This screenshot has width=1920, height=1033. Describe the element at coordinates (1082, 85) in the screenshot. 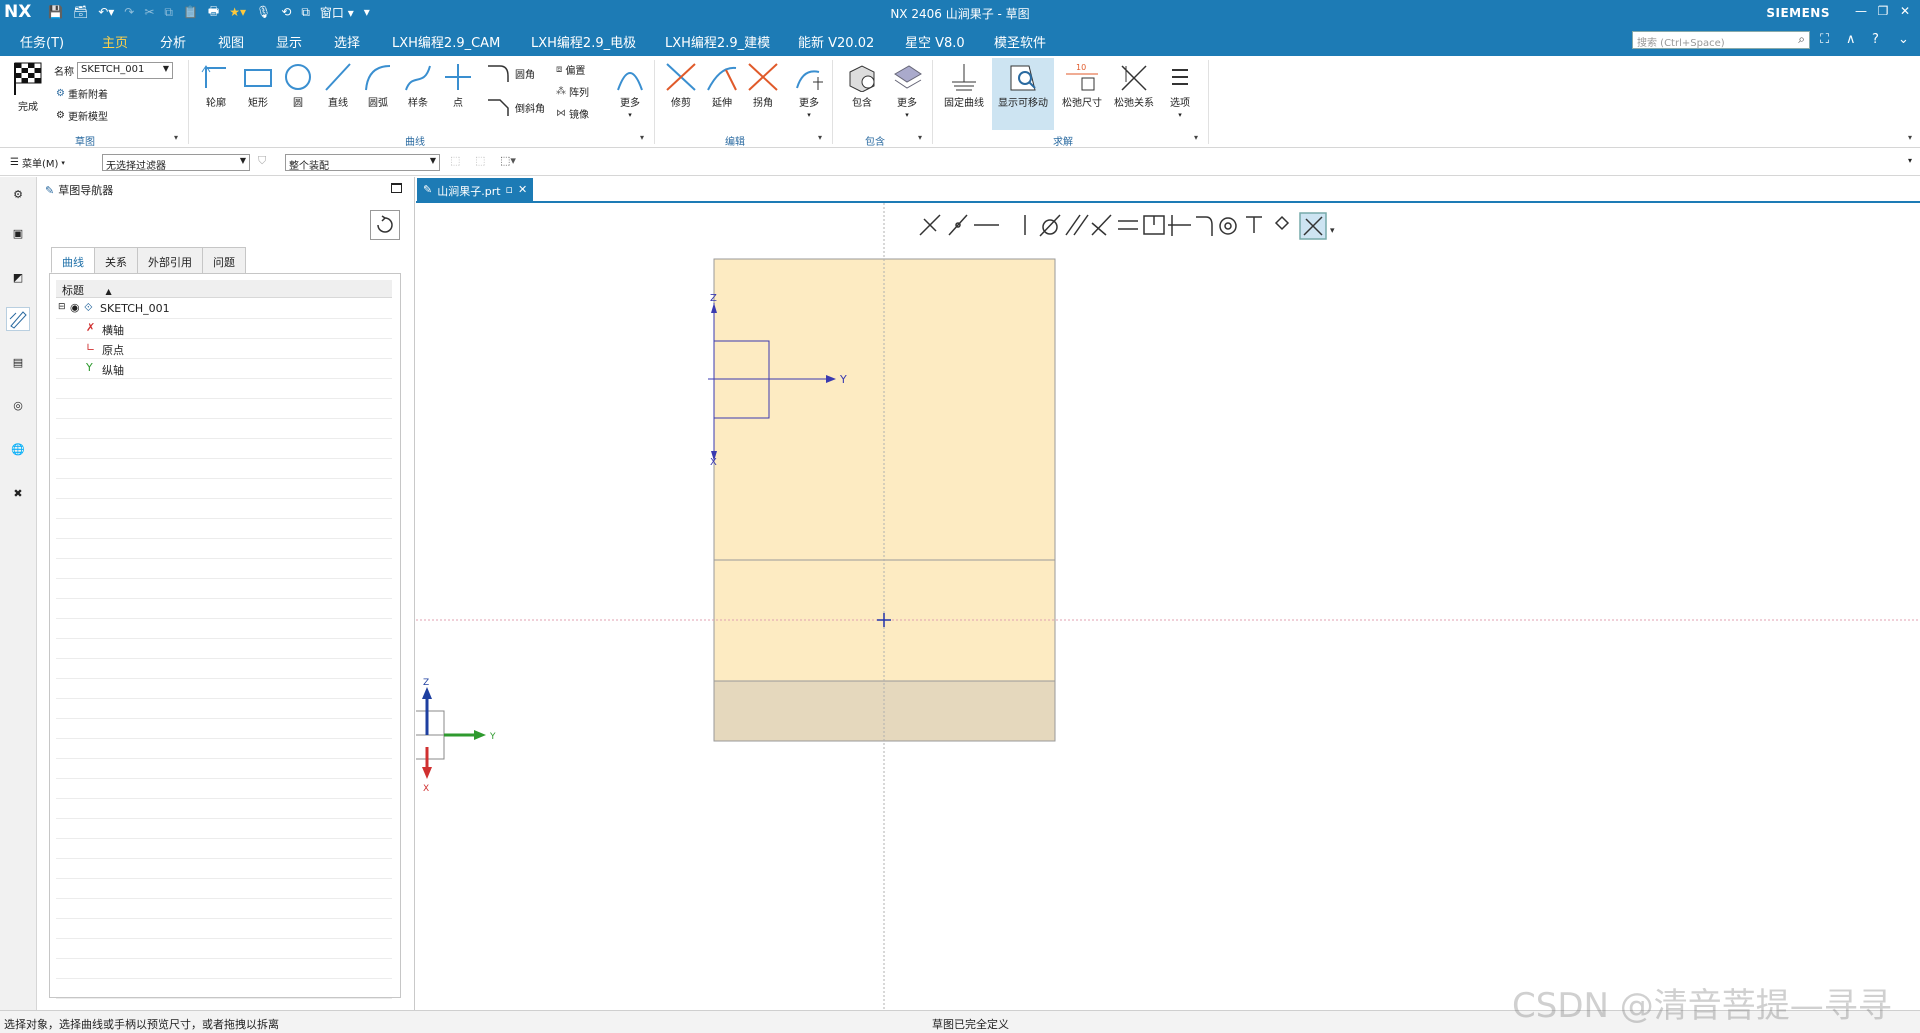

I see `relax-dimensions-button: 10 松弛尺寸` at that location.